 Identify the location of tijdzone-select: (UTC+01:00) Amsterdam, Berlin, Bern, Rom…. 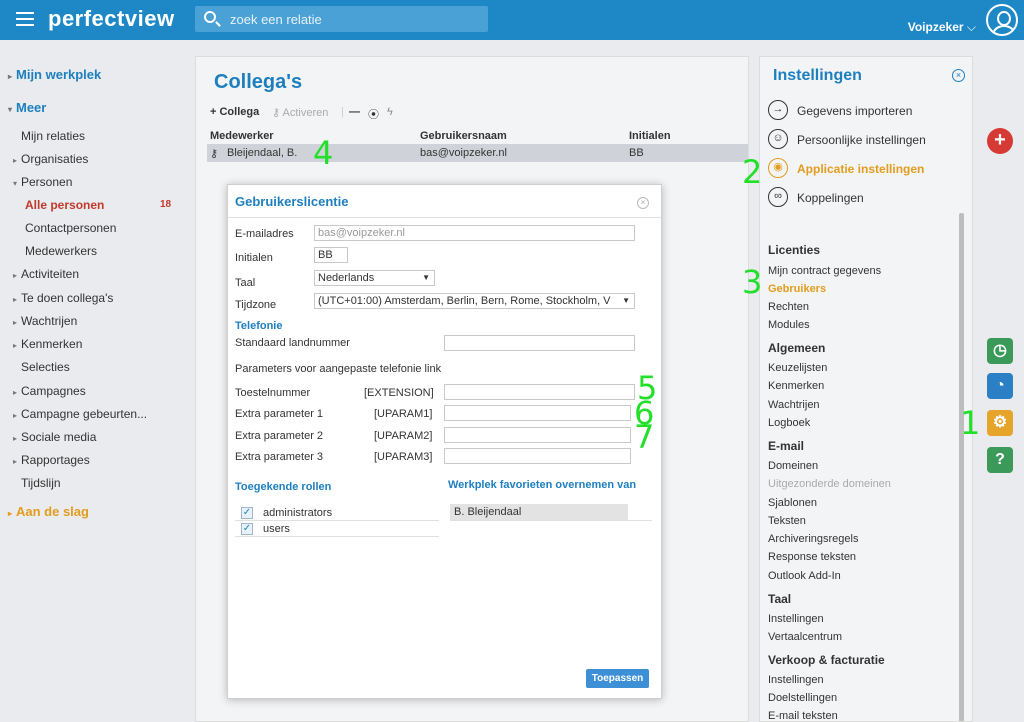
(474, 301).